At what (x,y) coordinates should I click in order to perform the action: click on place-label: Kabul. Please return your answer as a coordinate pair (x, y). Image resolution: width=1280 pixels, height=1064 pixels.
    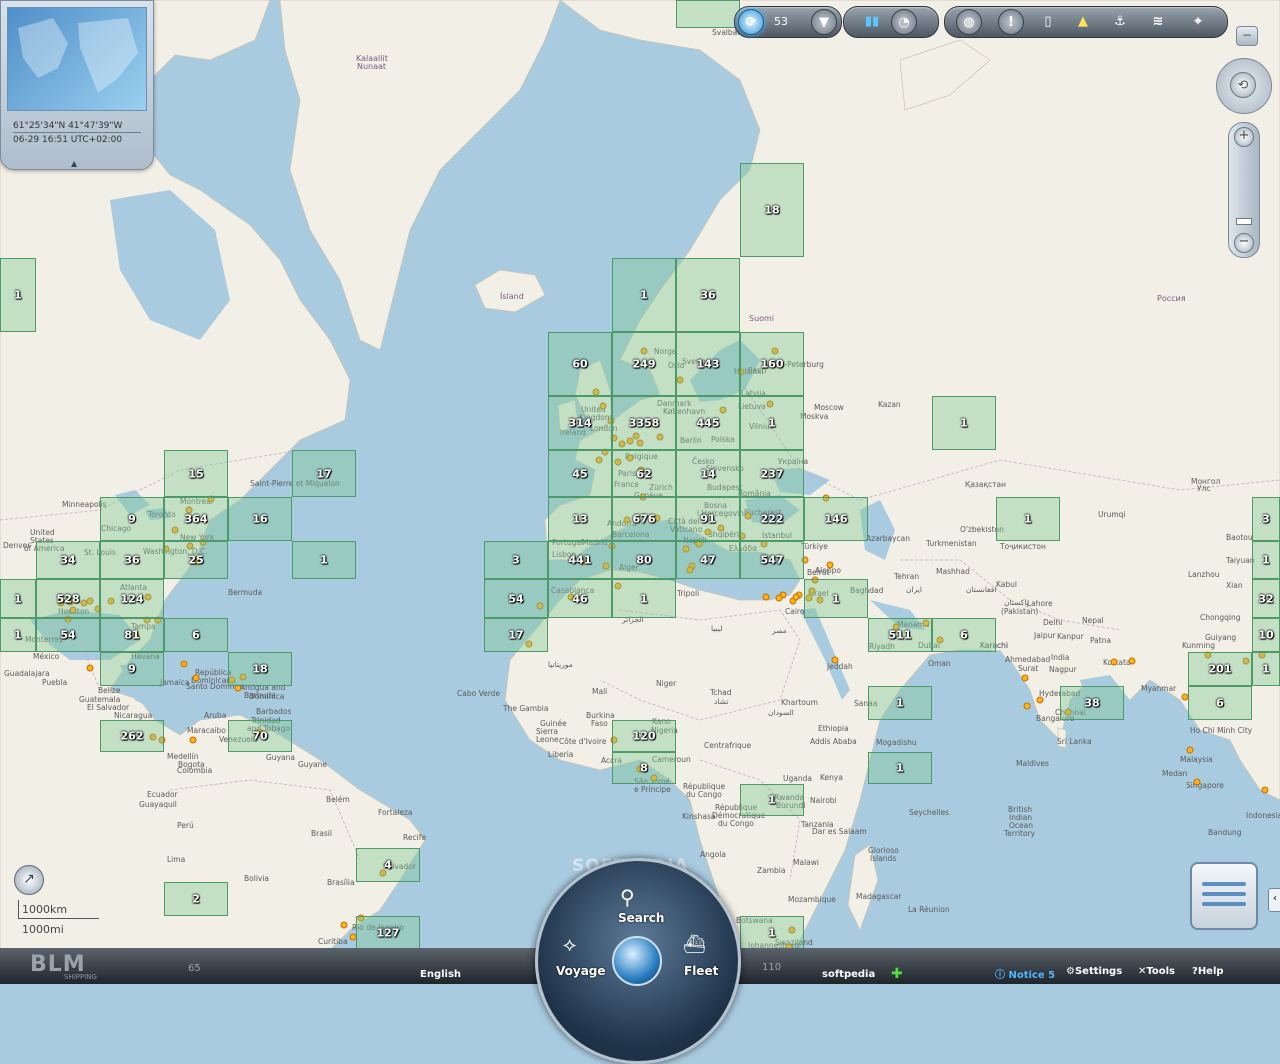
    Looking at the image, I should click on (1006, 584).